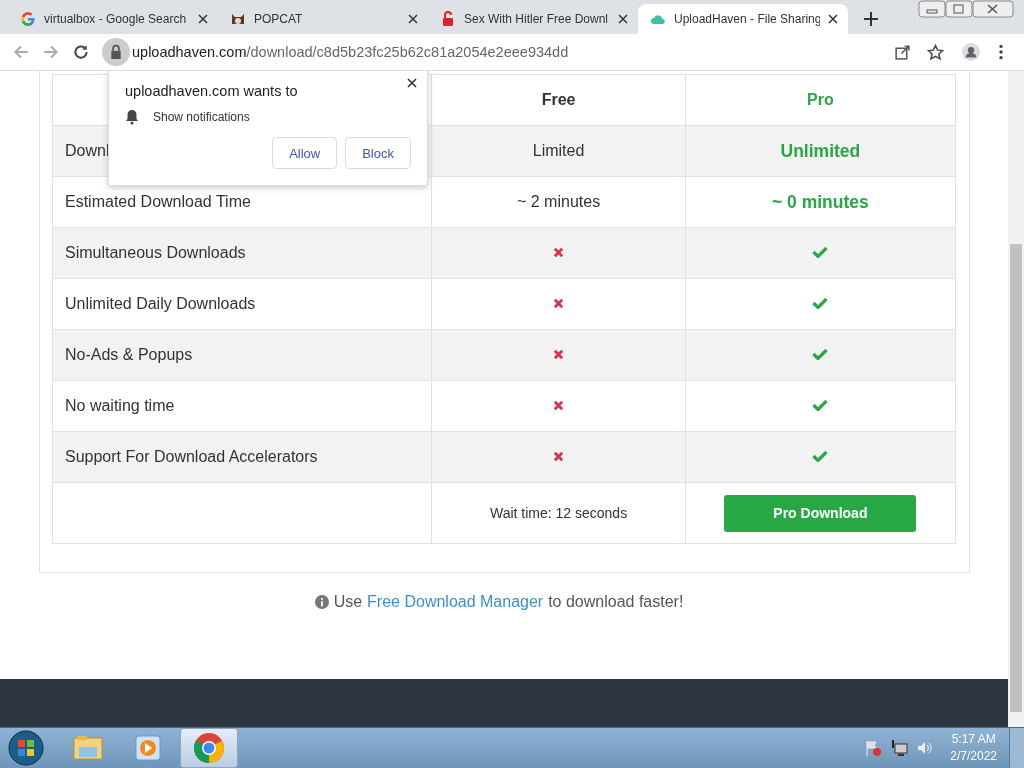 The width and height of the screenshot is (1024, 768). Describe the element at coordinates (873, 748) in the screenshot. I see `flag-icon` at that location.